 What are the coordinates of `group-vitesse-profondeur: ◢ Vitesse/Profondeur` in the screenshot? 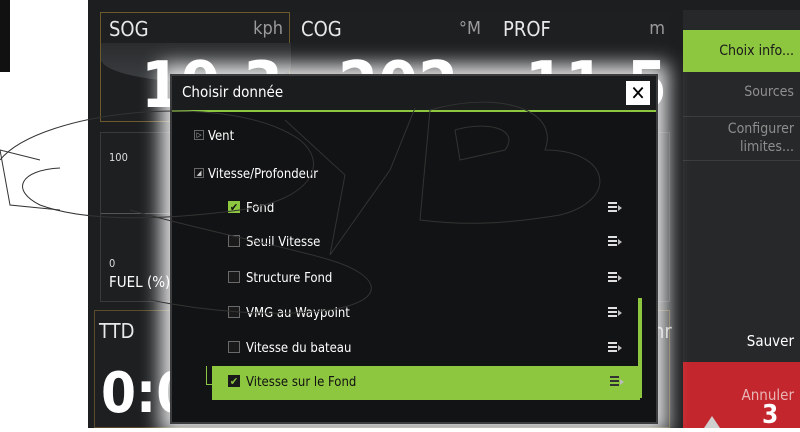 It's located at (406, 175).